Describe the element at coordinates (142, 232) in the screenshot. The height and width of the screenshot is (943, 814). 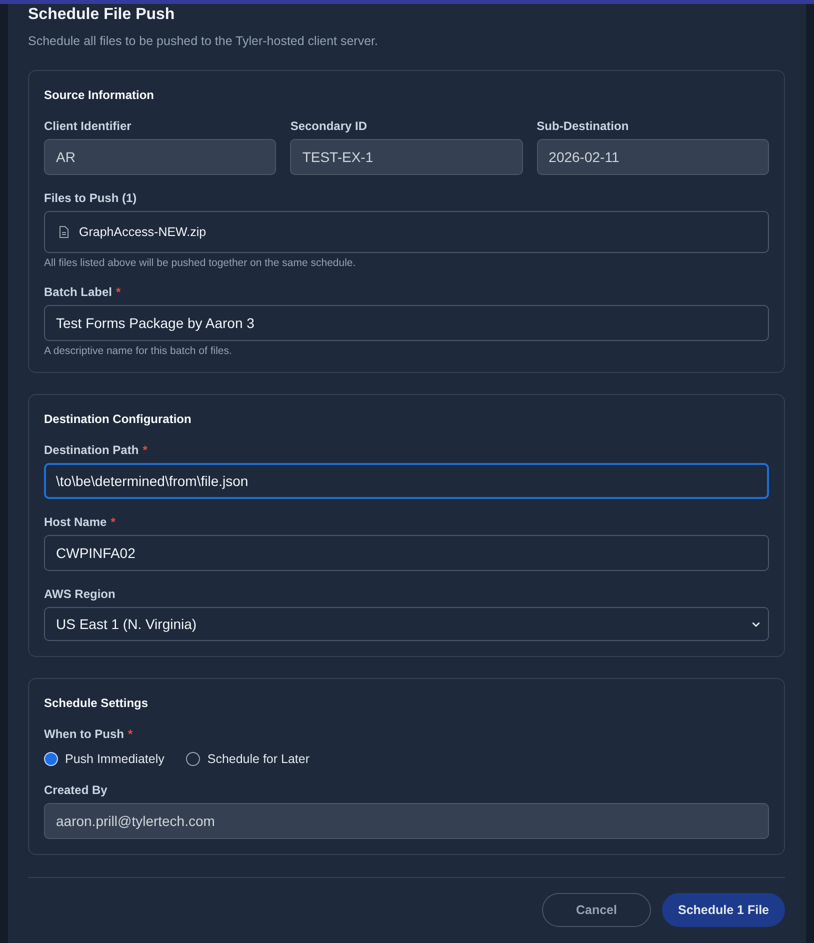
I see `file-name: GraphAccess-NEW.zip` at that location.